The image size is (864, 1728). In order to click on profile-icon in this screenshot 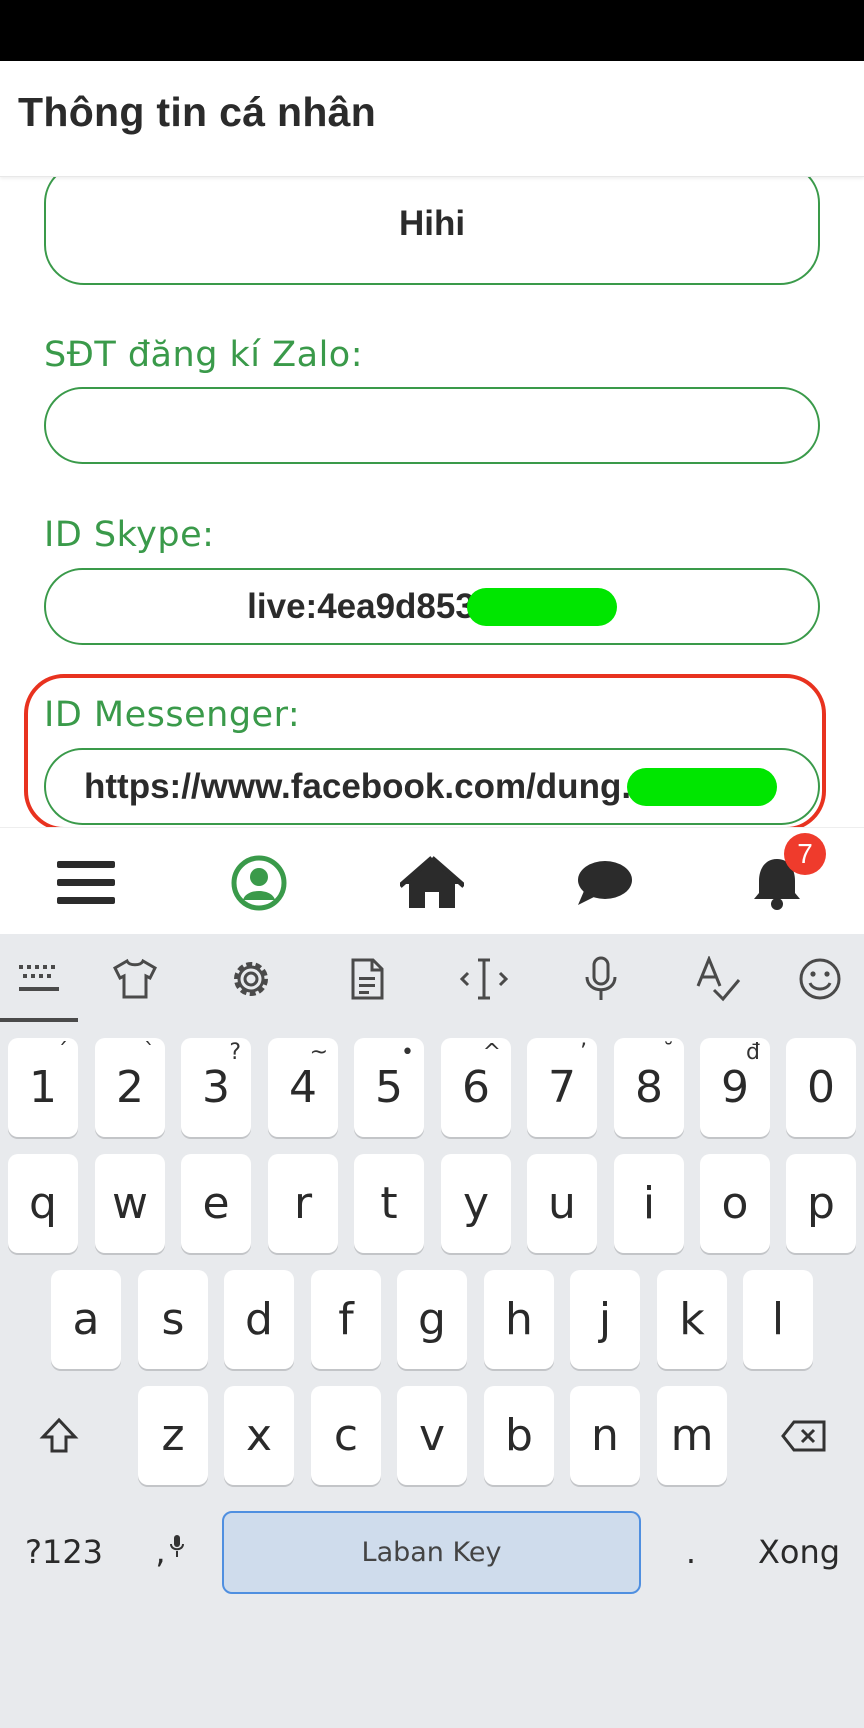, I will do `click(259, 883)`.